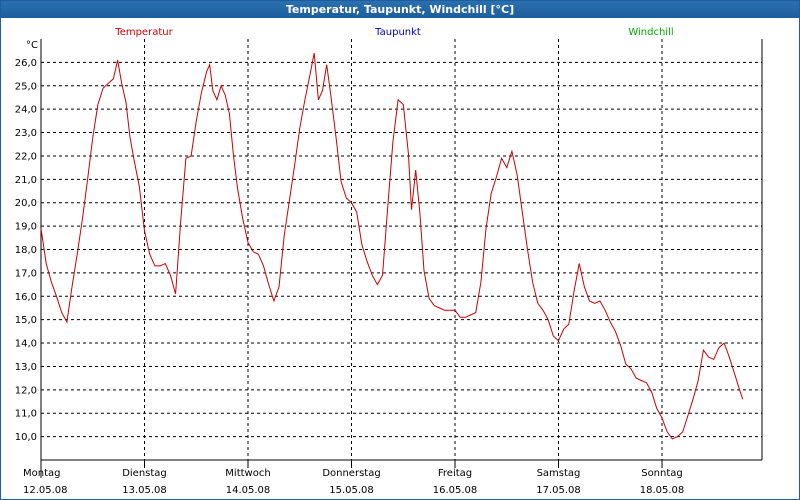 This screenshot has height=500, width=800. Describe the element at coordinates (26, 156) in the screenshot. I see `y-tick-label: 22,0` at that location.